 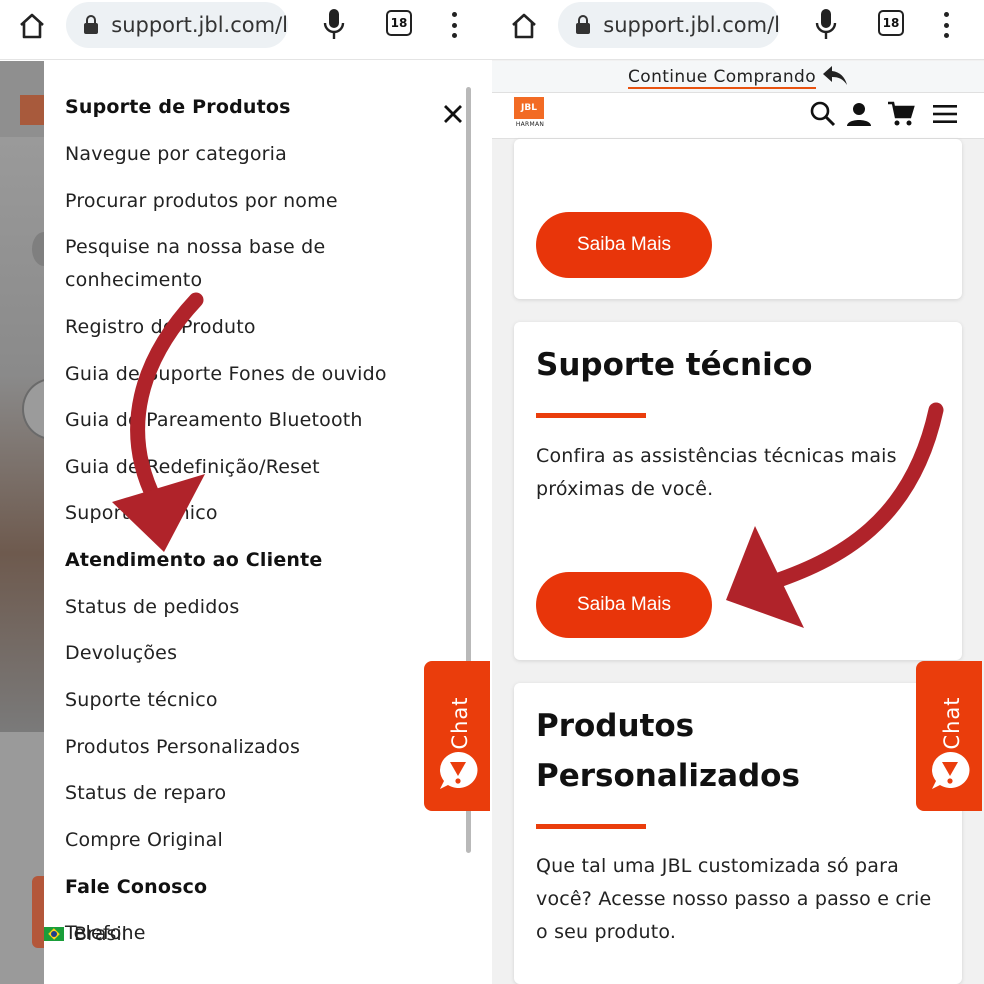 What do you see at coordinates (226, 374) in the screenshot?
I see `drawer-item-guia-fones: Guia de Suporte Fones de ouvido` at bounding box center [226, 374].